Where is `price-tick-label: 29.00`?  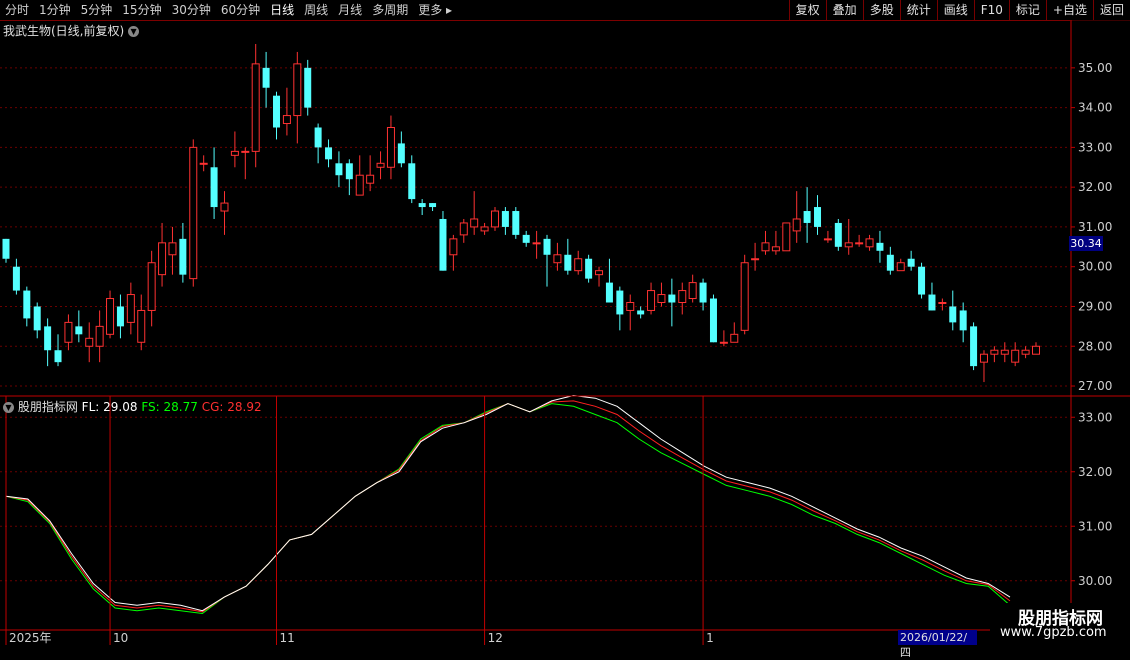
price-tick-label: 29.00 is located at coordinates (1095, 306).